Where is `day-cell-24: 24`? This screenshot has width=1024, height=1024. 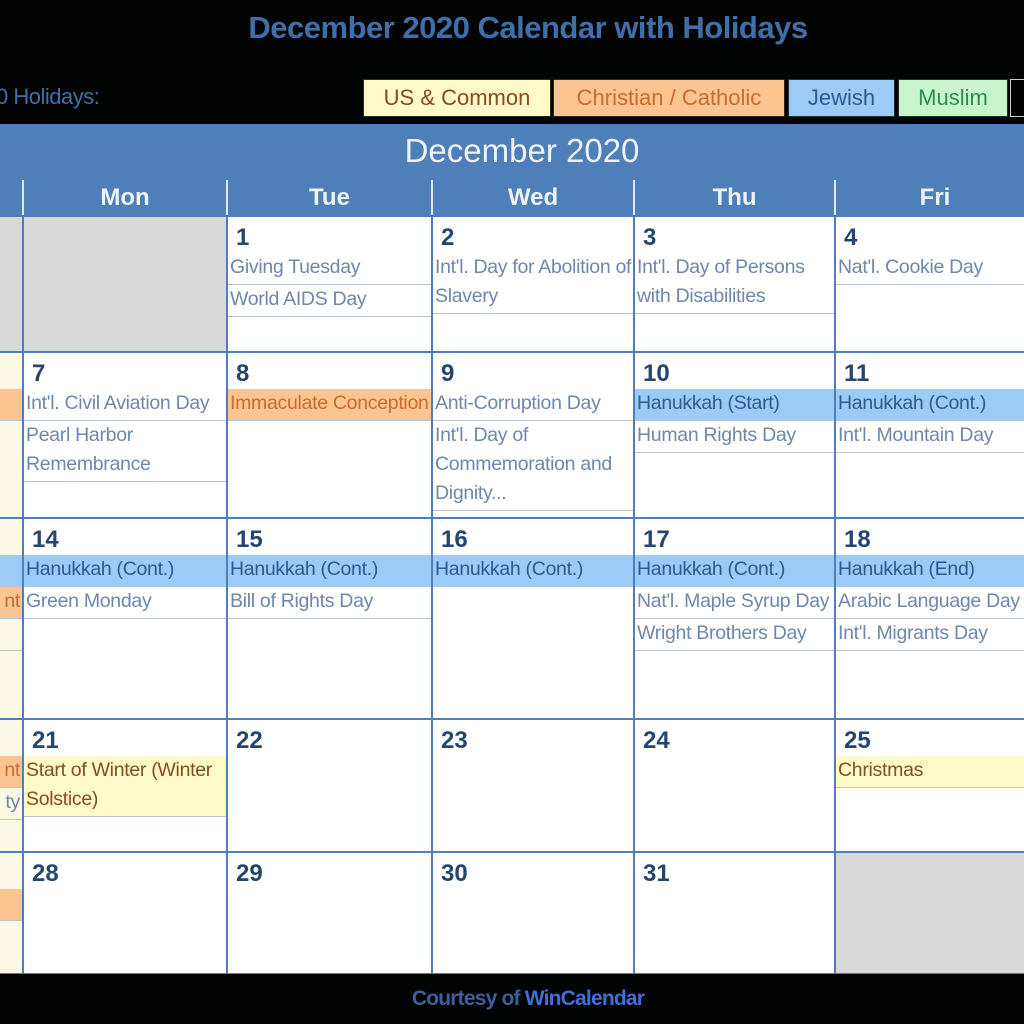 day-cell-24: 24 is located at coordinates (734, 785).